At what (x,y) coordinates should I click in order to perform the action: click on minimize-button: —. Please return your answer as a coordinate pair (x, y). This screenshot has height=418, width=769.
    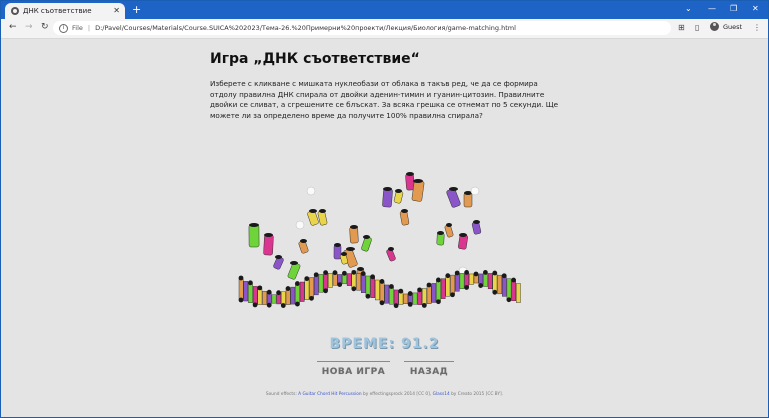
    Looking at the image, I should click on (712, 8).